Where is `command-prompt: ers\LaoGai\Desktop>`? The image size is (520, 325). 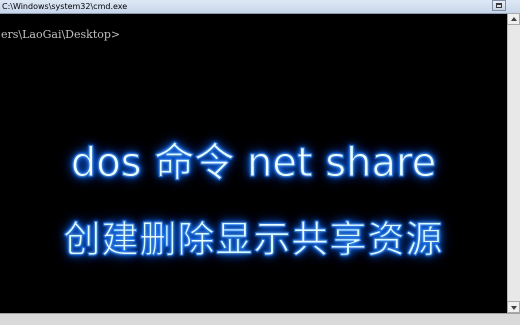
command-prompt: ers\LaoGai\Desktop> is located at coordinates (60, 35).